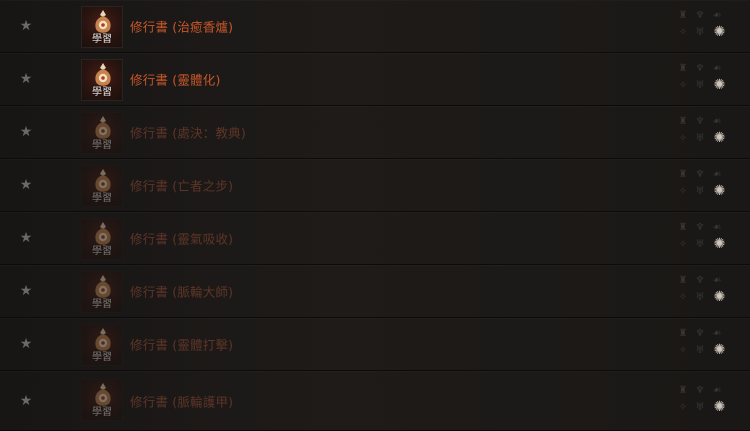 The width and height of the screenshot is (750, 431). I want to click on item-name: 修行書 (靈氣吸收), so click(181, 238).